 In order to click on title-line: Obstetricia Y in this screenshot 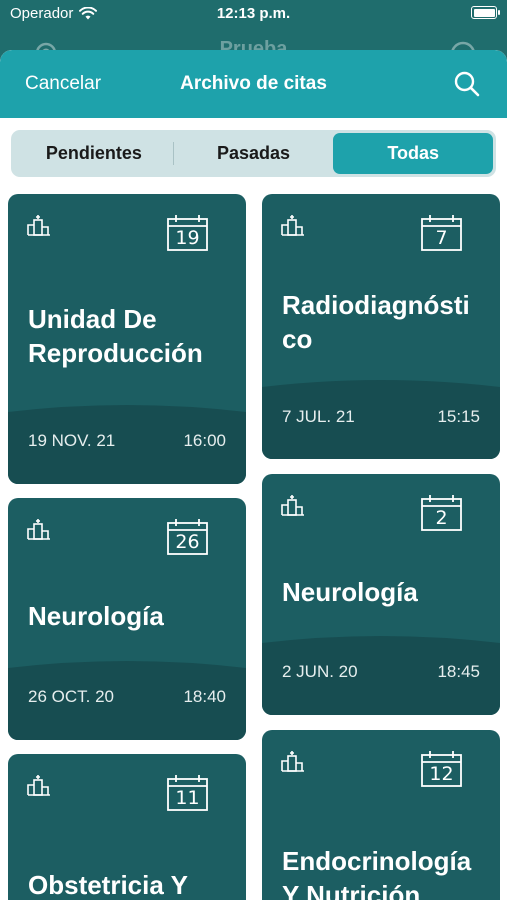, I will do `click(108, 885)`.